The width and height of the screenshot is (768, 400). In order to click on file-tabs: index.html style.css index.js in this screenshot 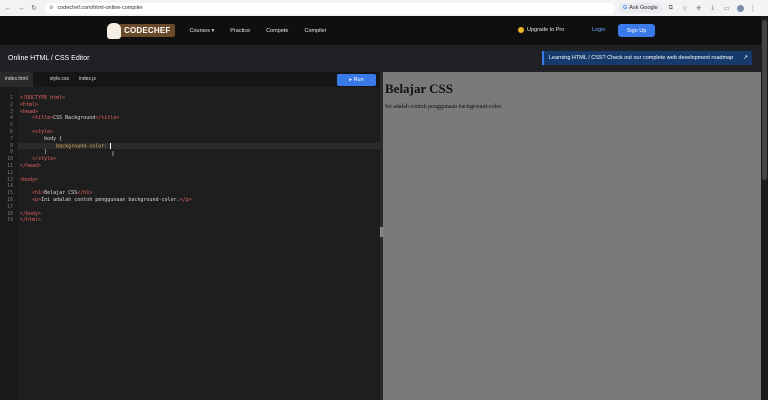, I will do `click(190, 79)`.